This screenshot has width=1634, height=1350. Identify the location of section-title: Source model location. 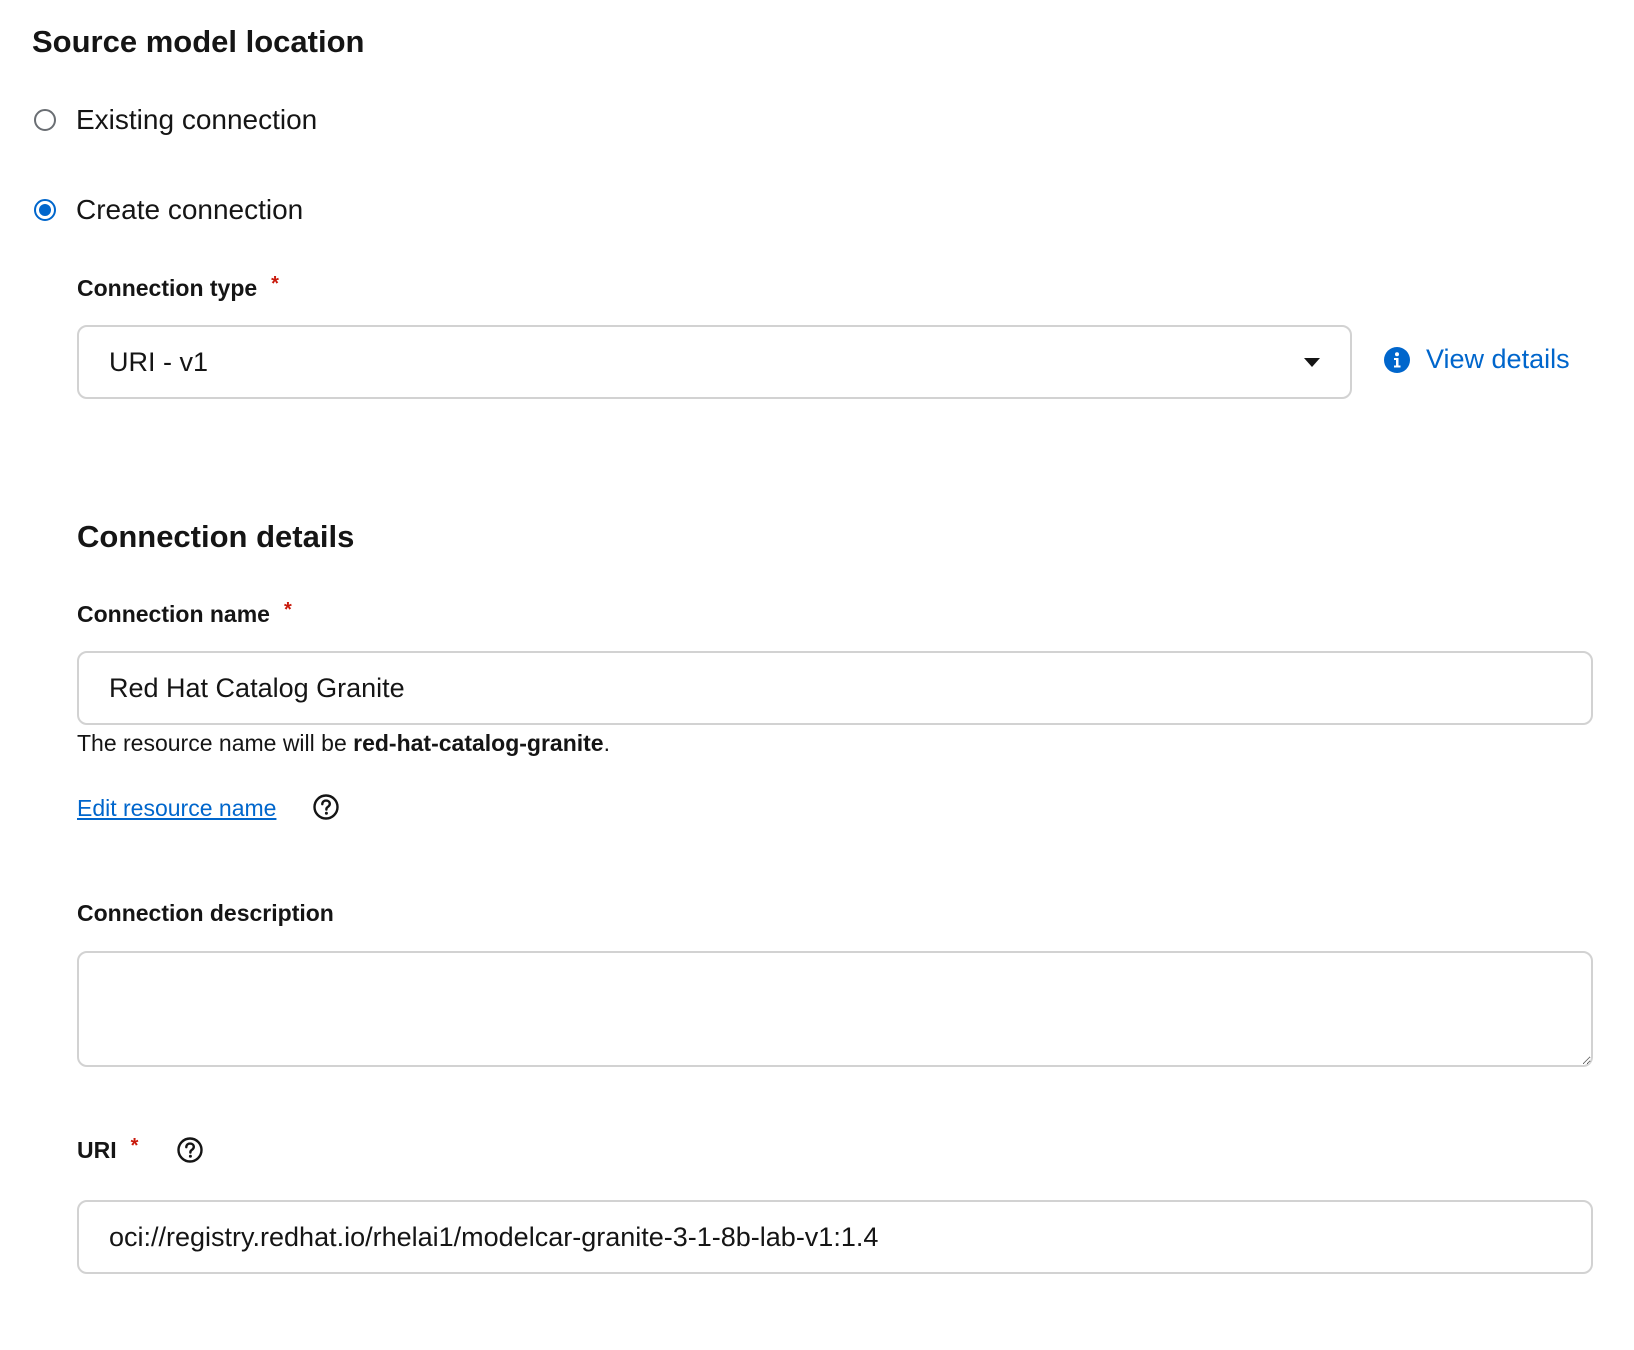
(198, 41).